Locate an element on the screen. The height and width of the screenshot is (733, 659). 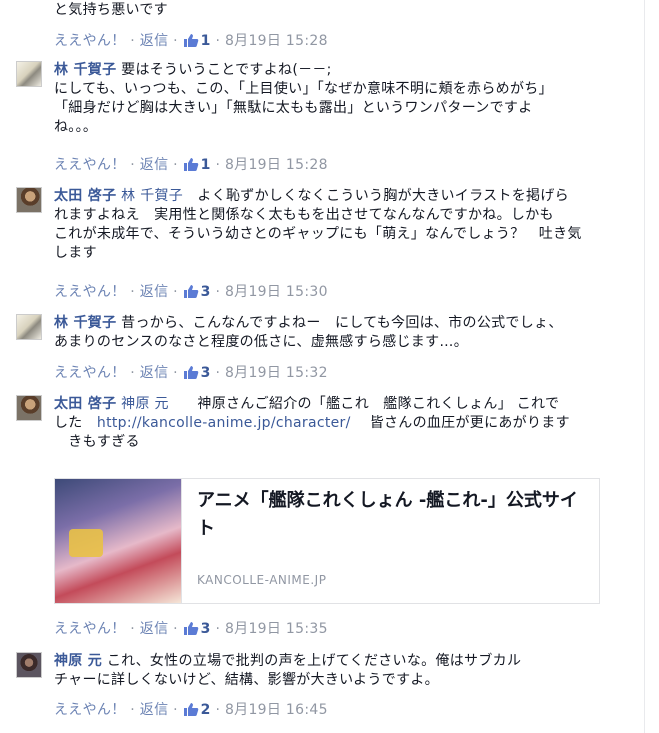
comment-line: 林 千賀子 要はそういうことですよね(－－; is located at coordinates (330, 70).